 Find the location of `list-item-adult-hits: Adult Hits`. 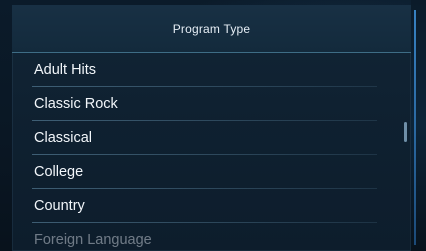

list-item-adult-hits: Adult Hits is located at coordinates (211, 70).